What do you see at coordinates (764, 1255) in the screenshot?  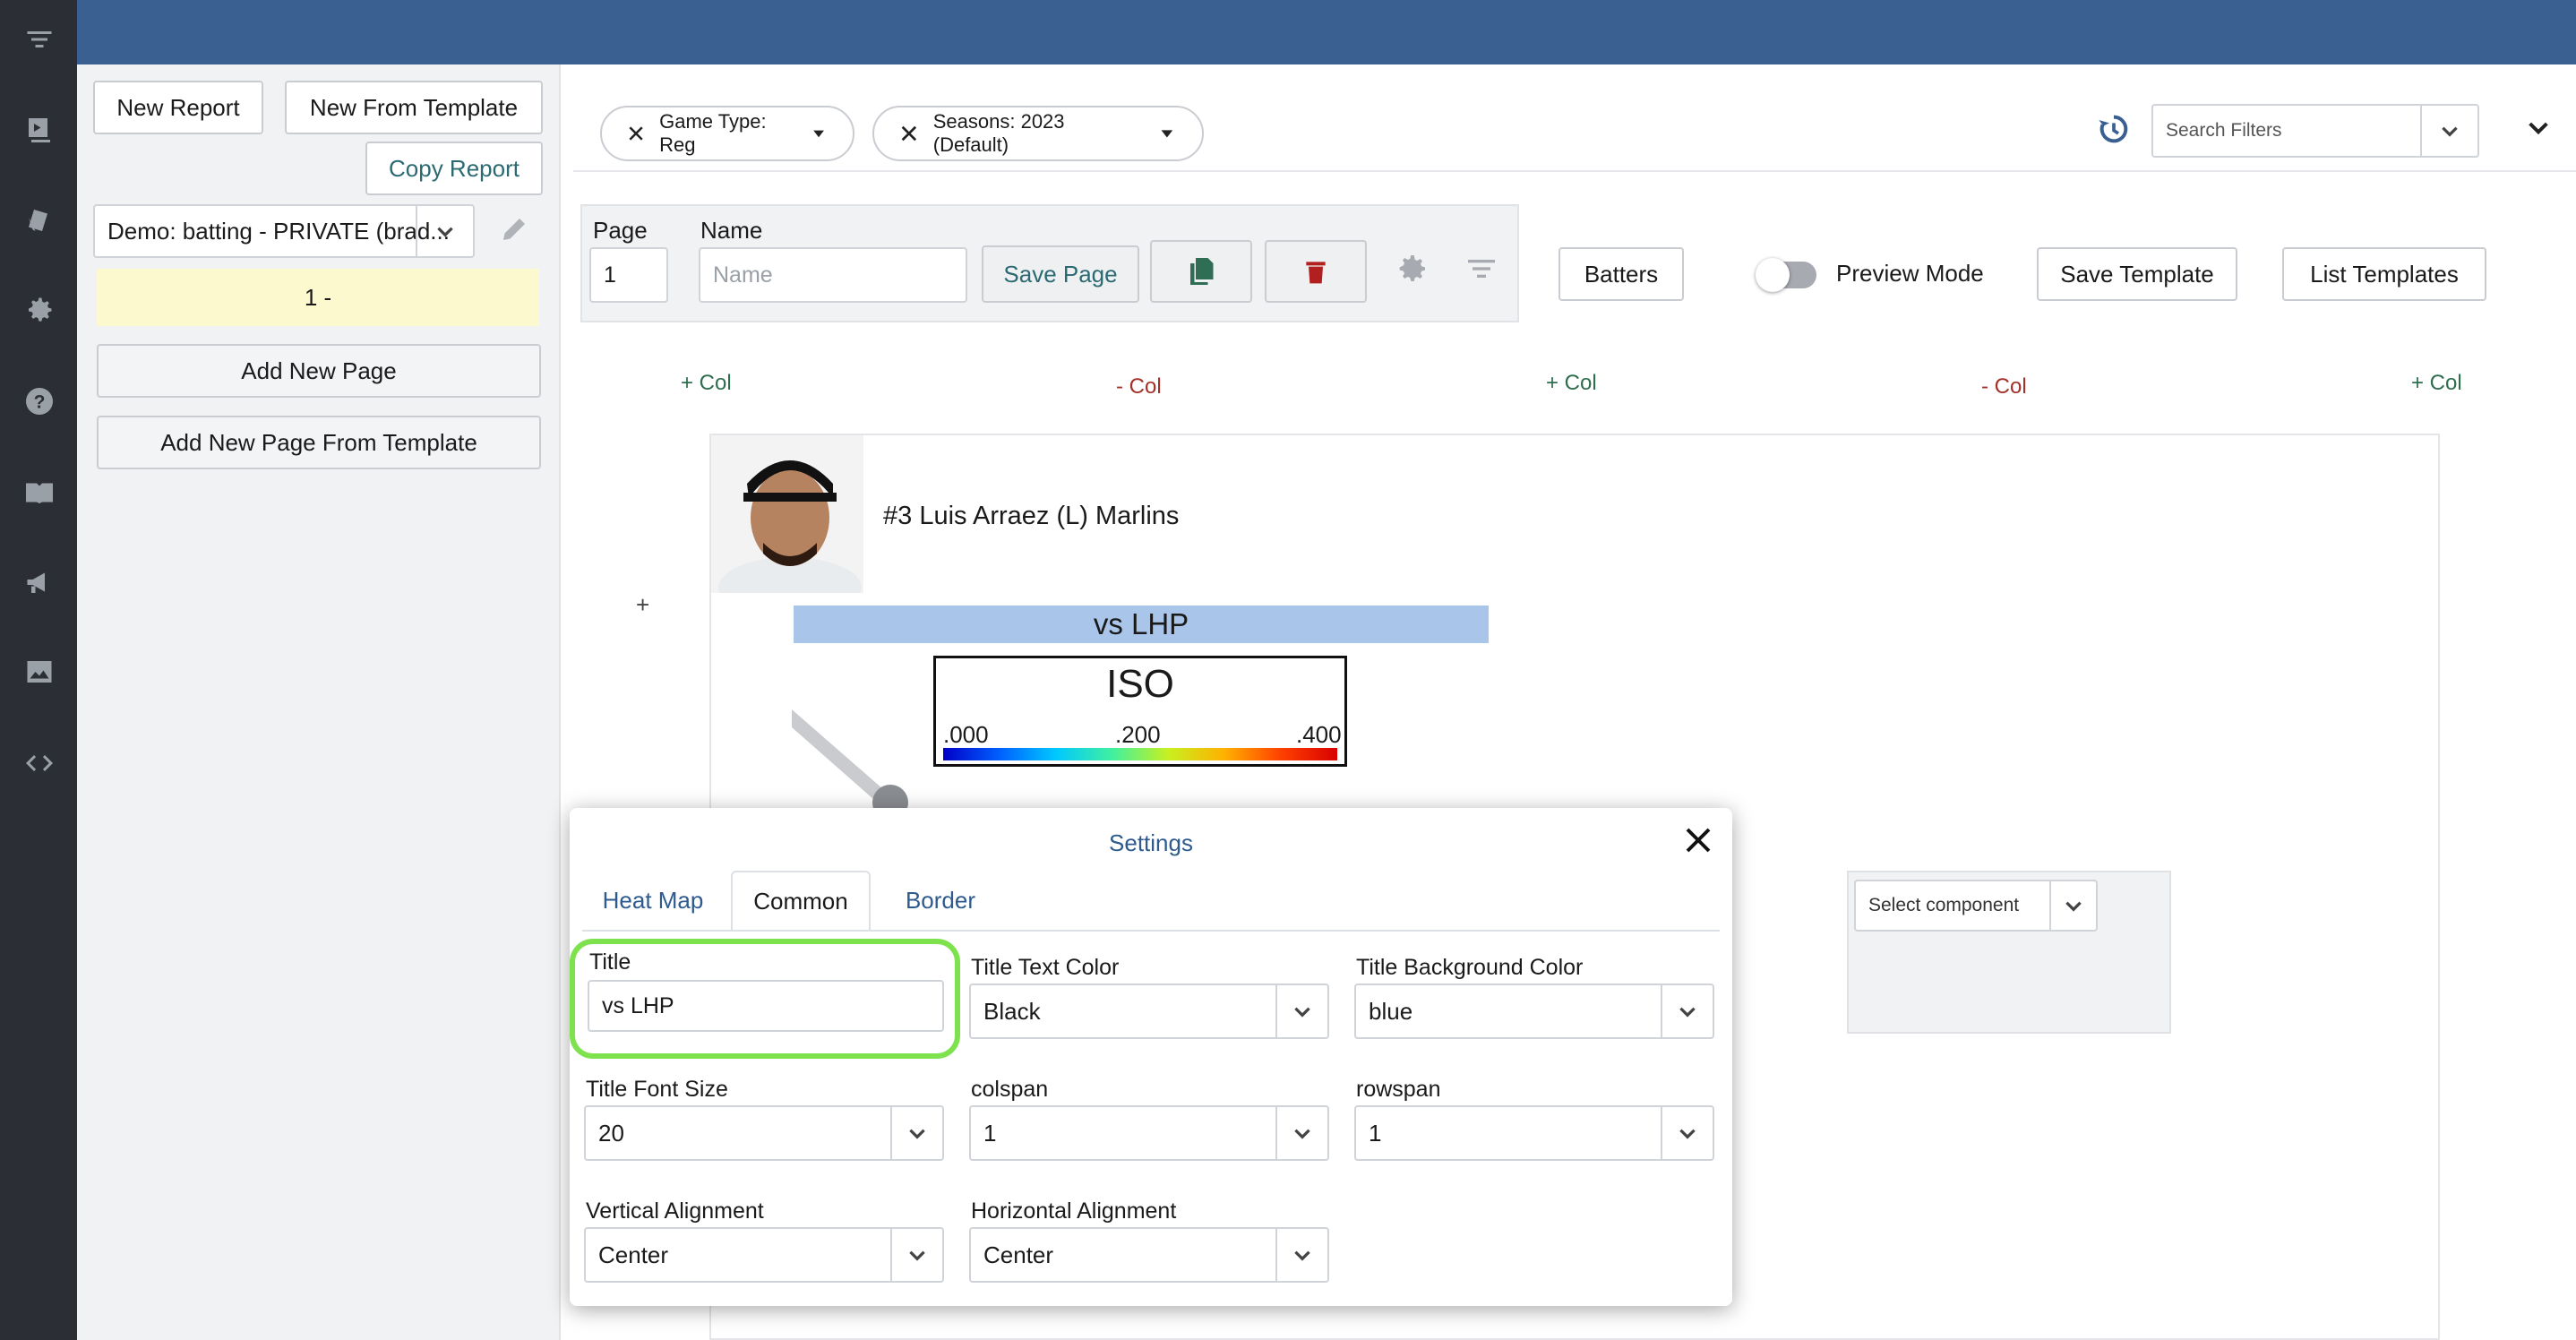 I see `vertical-alignment-select: Center` at bounding box center [764, 1255].